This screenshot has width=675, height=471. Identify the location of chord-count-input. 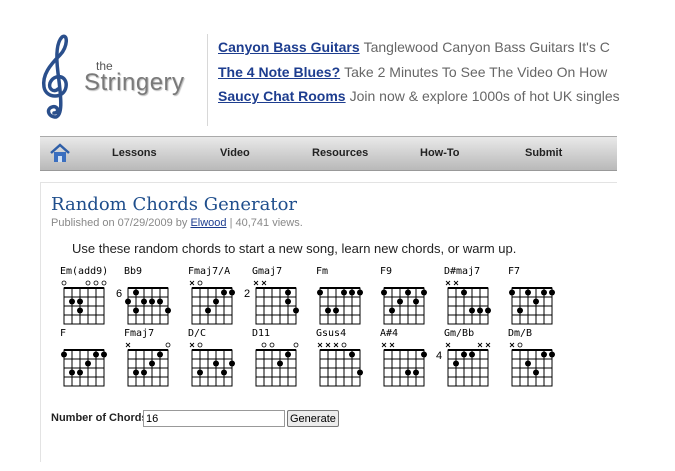
(214, 418).